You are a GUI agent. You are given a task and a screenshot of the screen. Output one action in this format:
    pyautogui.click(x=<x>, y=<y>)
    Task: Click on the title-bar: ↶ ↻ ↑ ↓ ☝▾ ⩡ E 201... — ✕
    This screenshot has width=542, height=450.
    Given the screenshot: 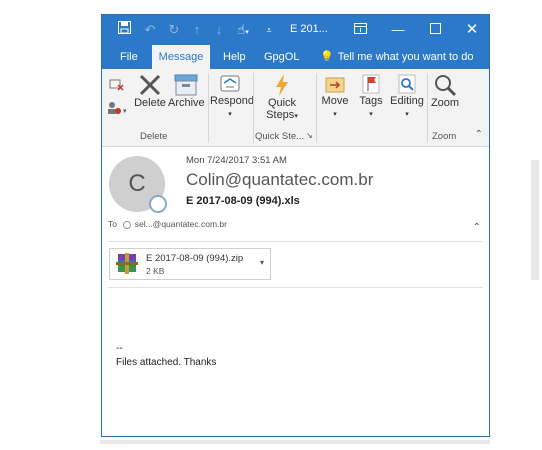 What is the action you would take?
    pyautogui.click(x=295, y=30)
    